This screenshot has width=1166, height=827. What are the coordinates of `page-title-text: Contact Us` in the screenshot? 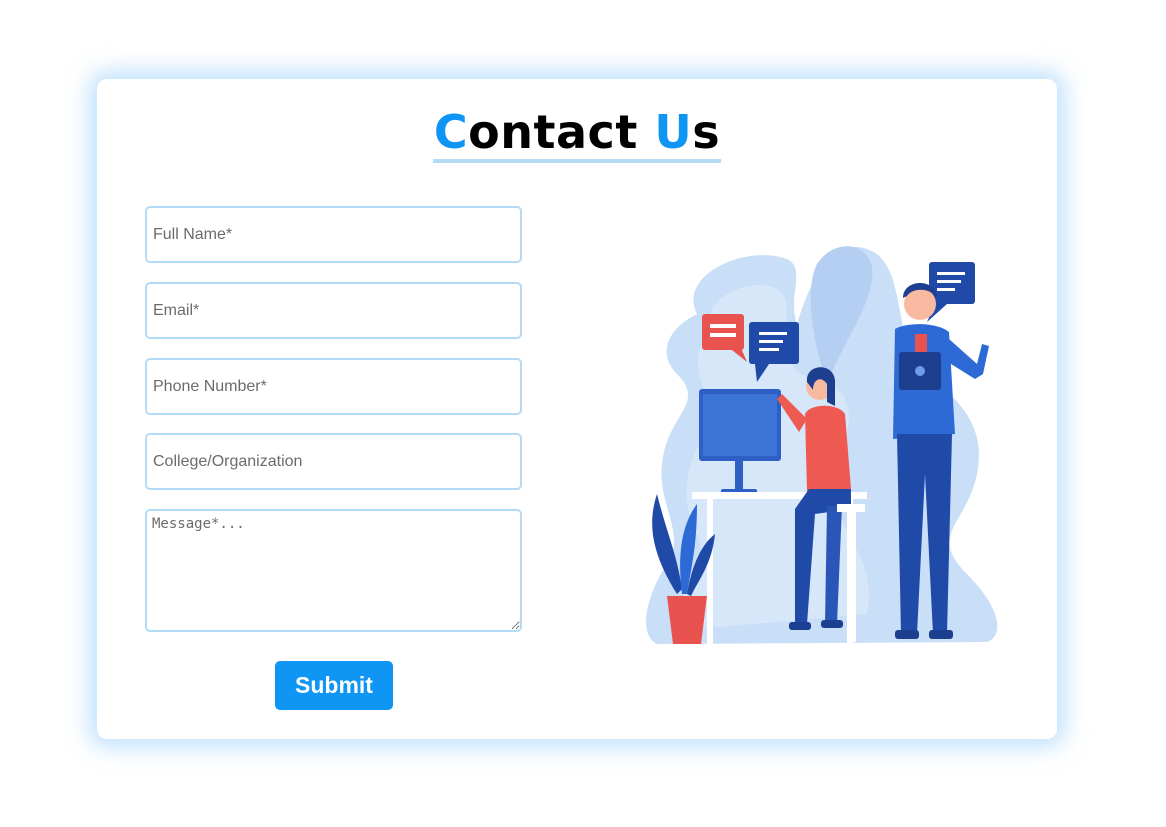 It's located at (577, 134).